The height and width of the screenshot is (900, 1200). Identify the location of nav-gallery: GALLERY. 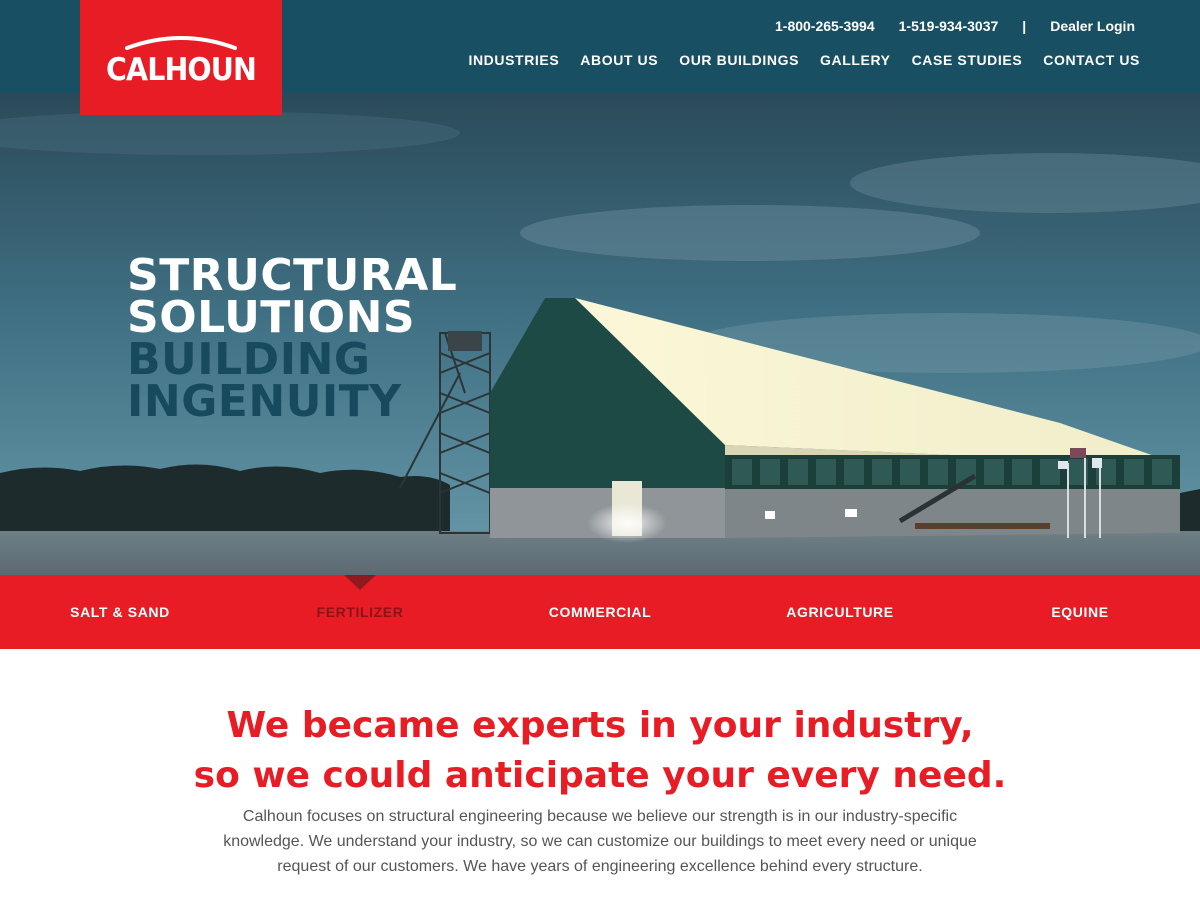
(855, 61).